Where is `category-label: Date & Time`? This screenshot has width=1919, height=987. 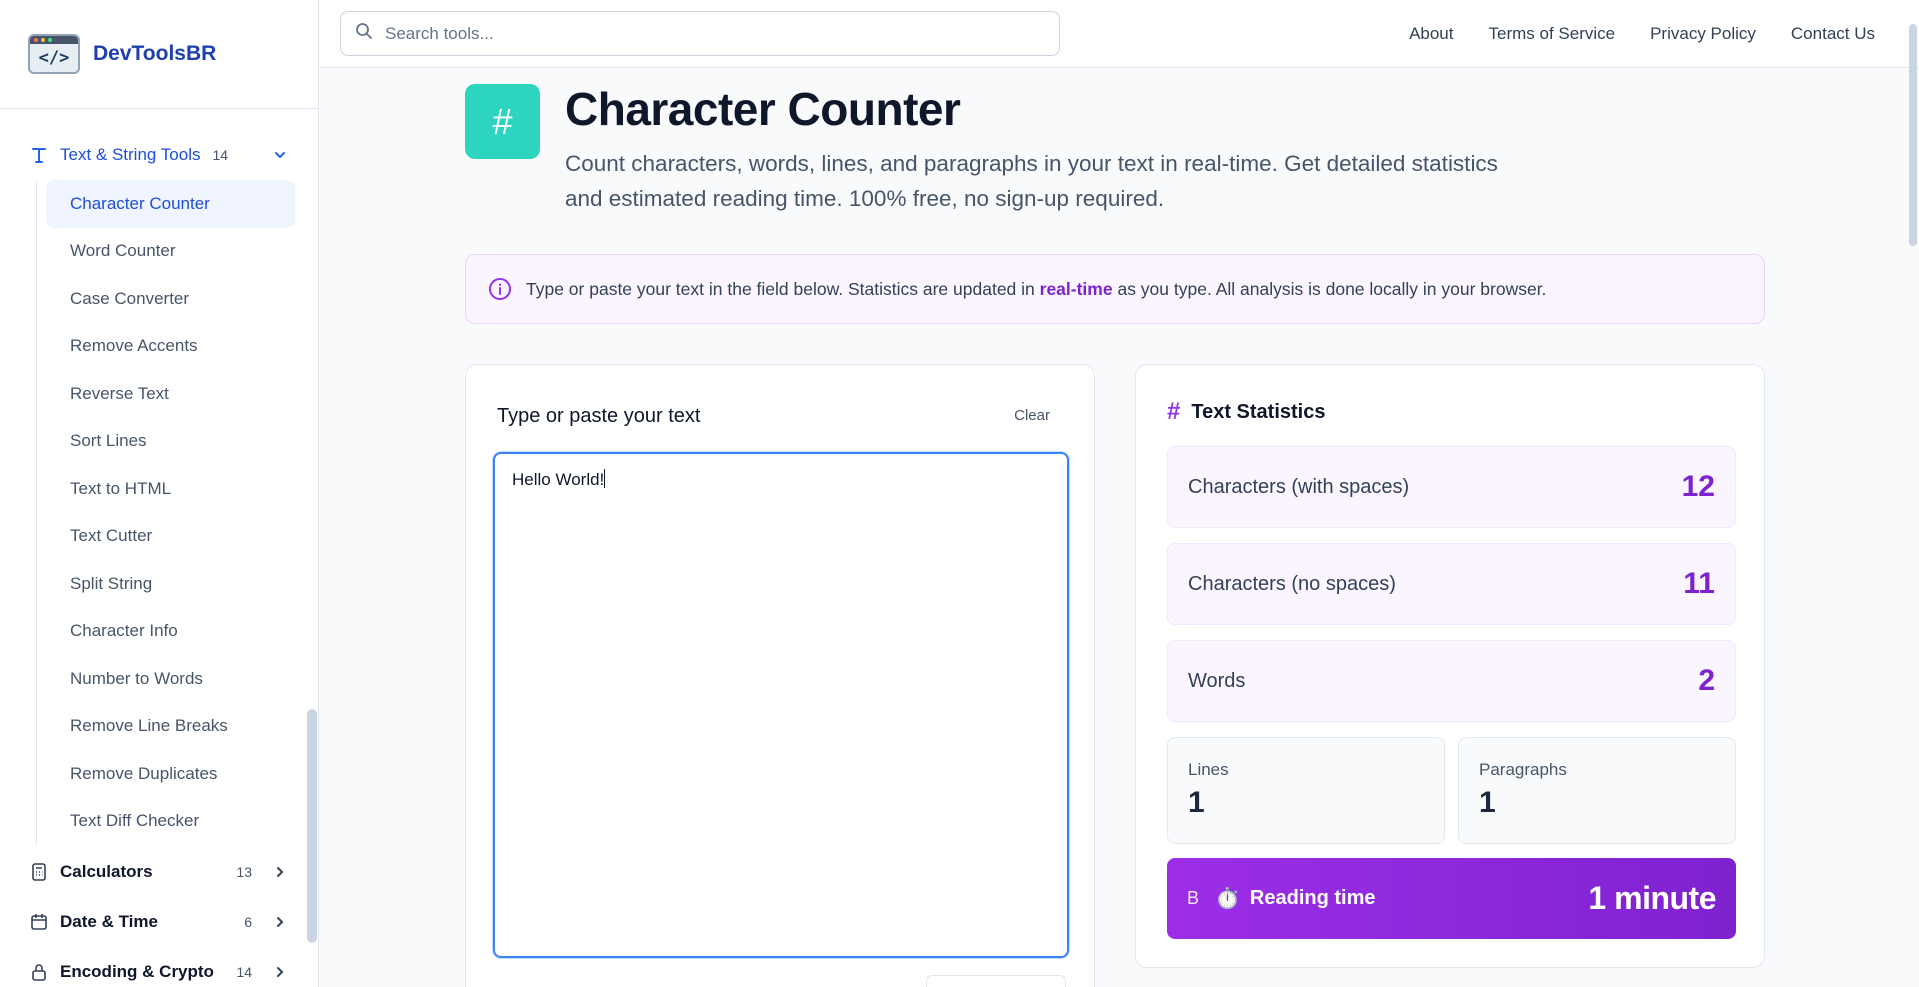 category-label: Date & Time is located at coordinates (109, 921).